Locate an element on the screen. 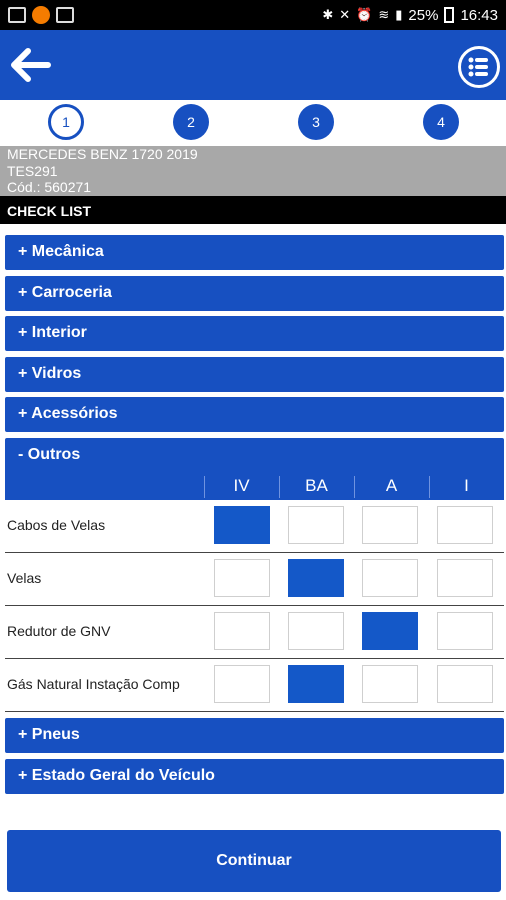 The height and width of the screenshot is (900, 506). status-right: ✱ ✕ ⏰ ≋ ▮ 25% 16:43 is located at coordinates (410, 15).